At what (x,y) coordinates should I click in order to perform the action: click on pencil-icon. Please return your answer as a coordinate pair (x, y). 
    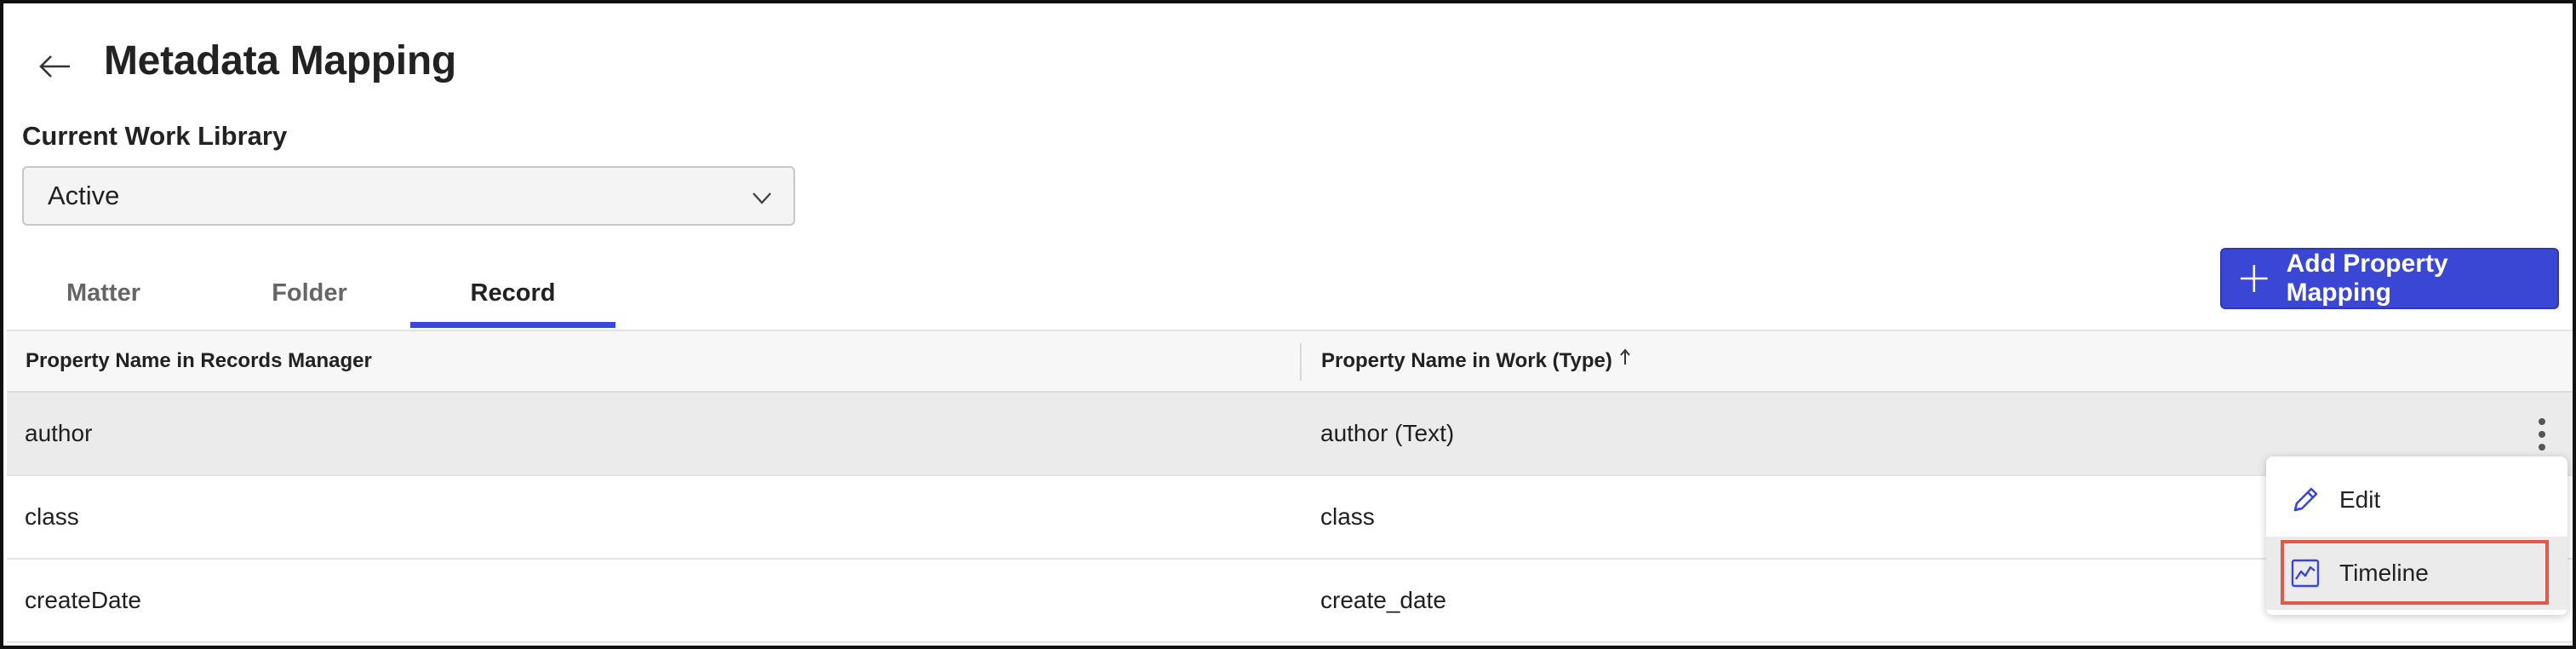
    Looking at the image, I should click on (2306, 499).